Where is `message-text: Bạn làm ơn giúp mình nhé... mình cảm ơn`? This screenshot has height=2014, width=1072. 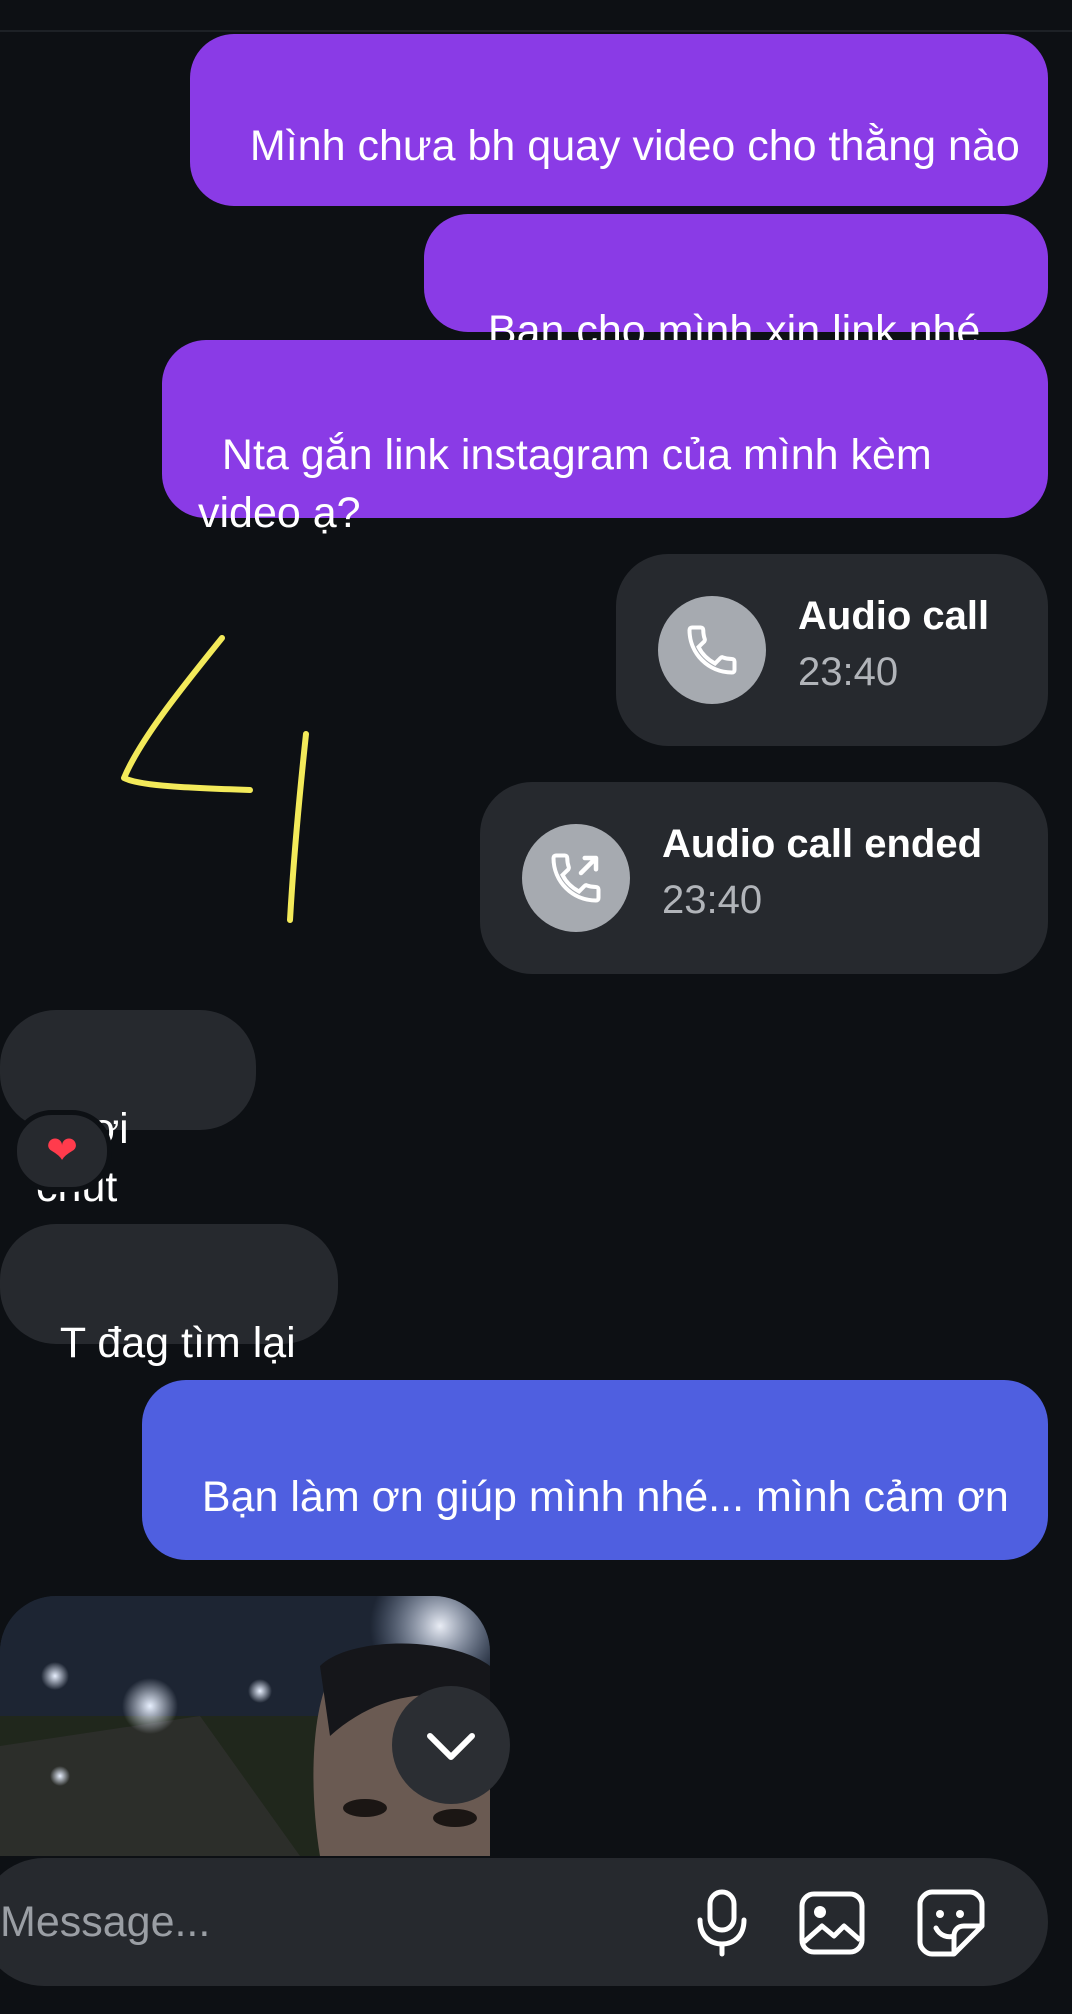 message-text: Bạn làm ơn giúp mình nhé... mình cảm ơn is located at coordinates (605, 1497).